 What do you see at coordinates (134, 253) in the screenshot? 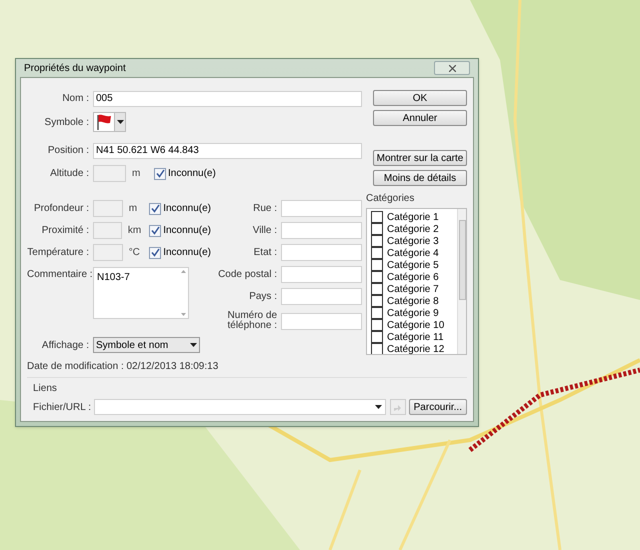
I see `unit-label: °C` at bounding box center [134, 253].